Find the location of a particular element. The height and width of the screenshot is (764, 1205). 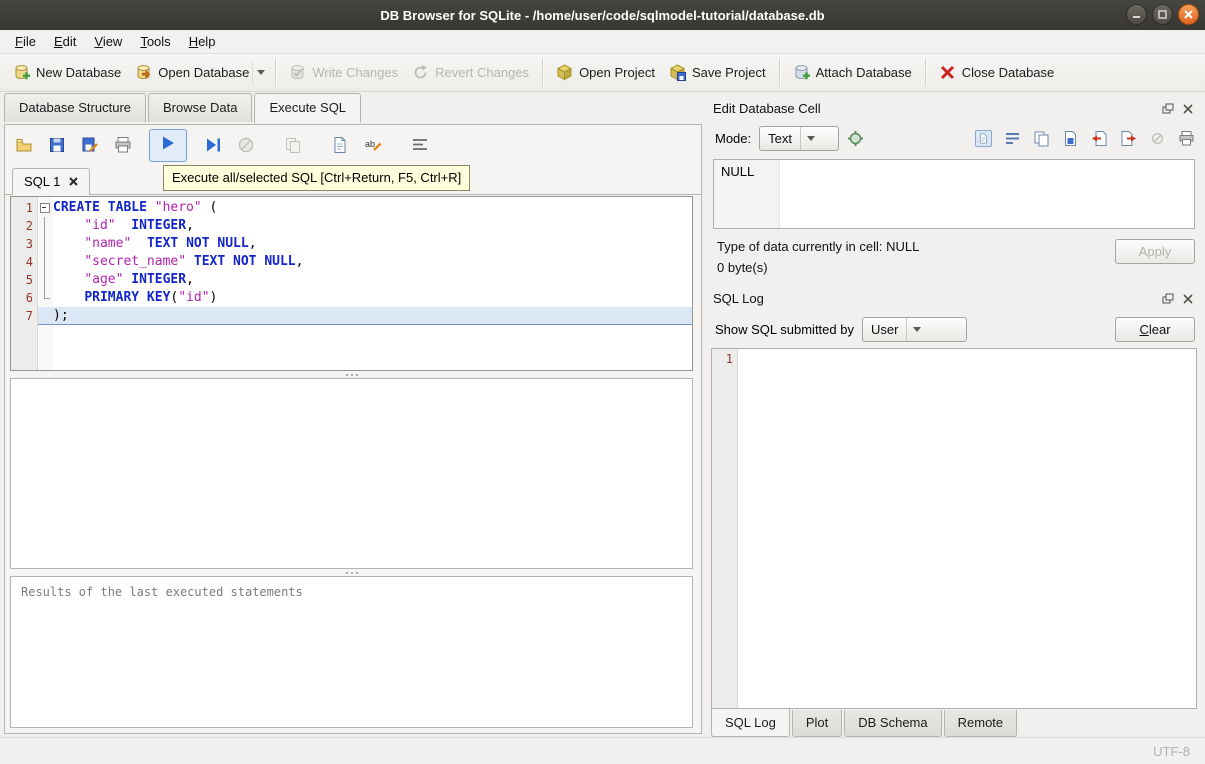

revert-changes-button: Revert Changes is located at coordinates (470, 72).